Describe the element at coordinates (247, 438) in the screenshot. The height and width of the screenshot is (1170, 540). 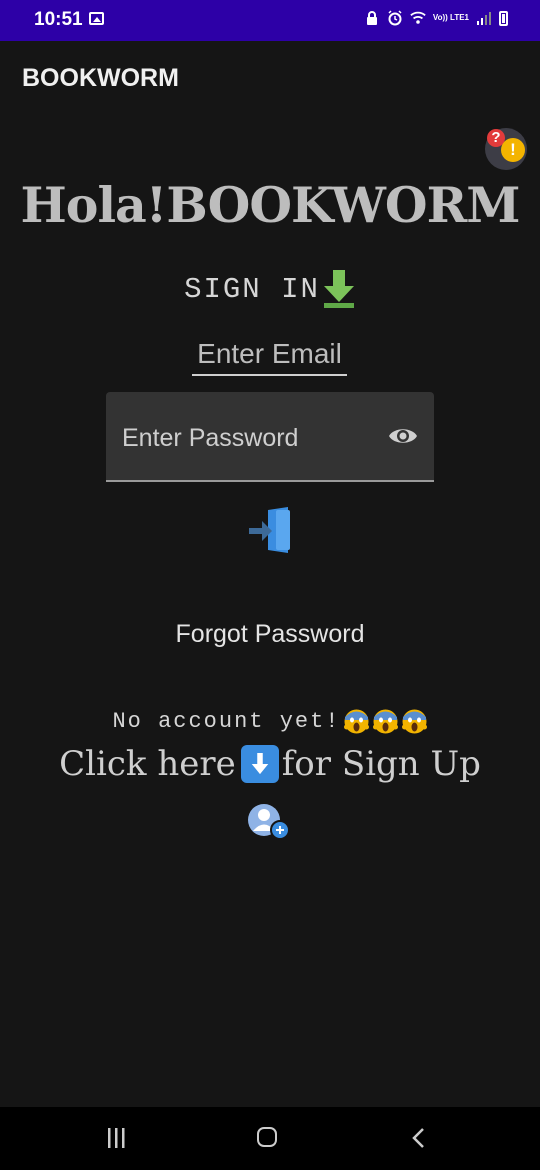
I see `password-field` at that location.